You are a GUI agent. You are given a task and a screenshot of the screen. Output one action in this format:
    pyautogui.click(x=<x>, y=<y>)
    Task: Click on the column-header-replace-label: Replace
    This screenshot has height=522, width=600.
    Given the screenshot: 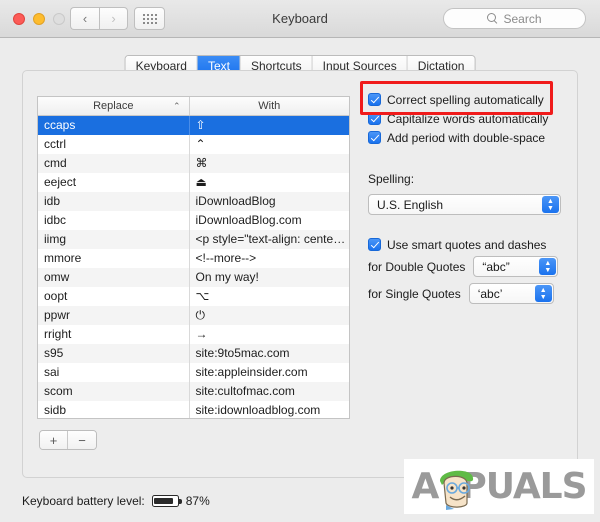 What is the action you would take?
    pyautogui.click(x=113, y=106)
    